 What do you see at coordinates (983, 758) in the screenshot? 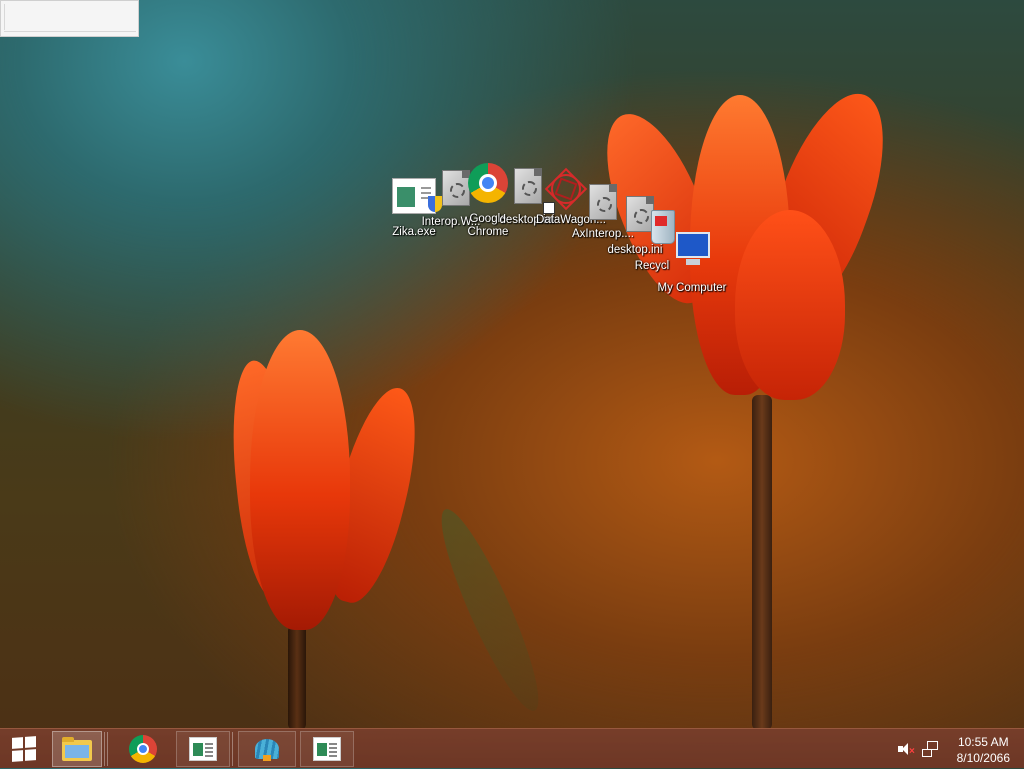
I see `clock-date: 8/10/2066` at bounding box center [983, 758].